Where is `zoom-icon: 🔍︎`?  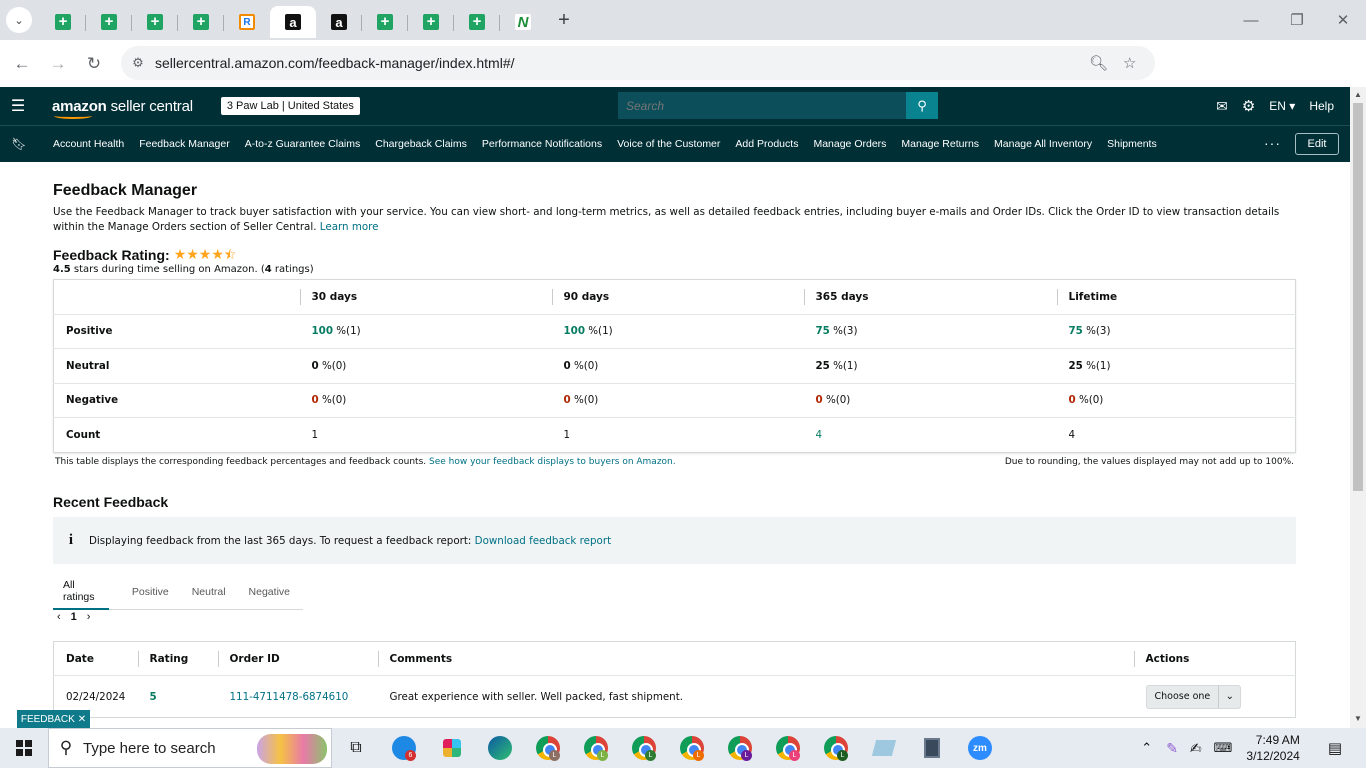
zoom-icon: 🔍︎ is located at coordinates (1098, 63).